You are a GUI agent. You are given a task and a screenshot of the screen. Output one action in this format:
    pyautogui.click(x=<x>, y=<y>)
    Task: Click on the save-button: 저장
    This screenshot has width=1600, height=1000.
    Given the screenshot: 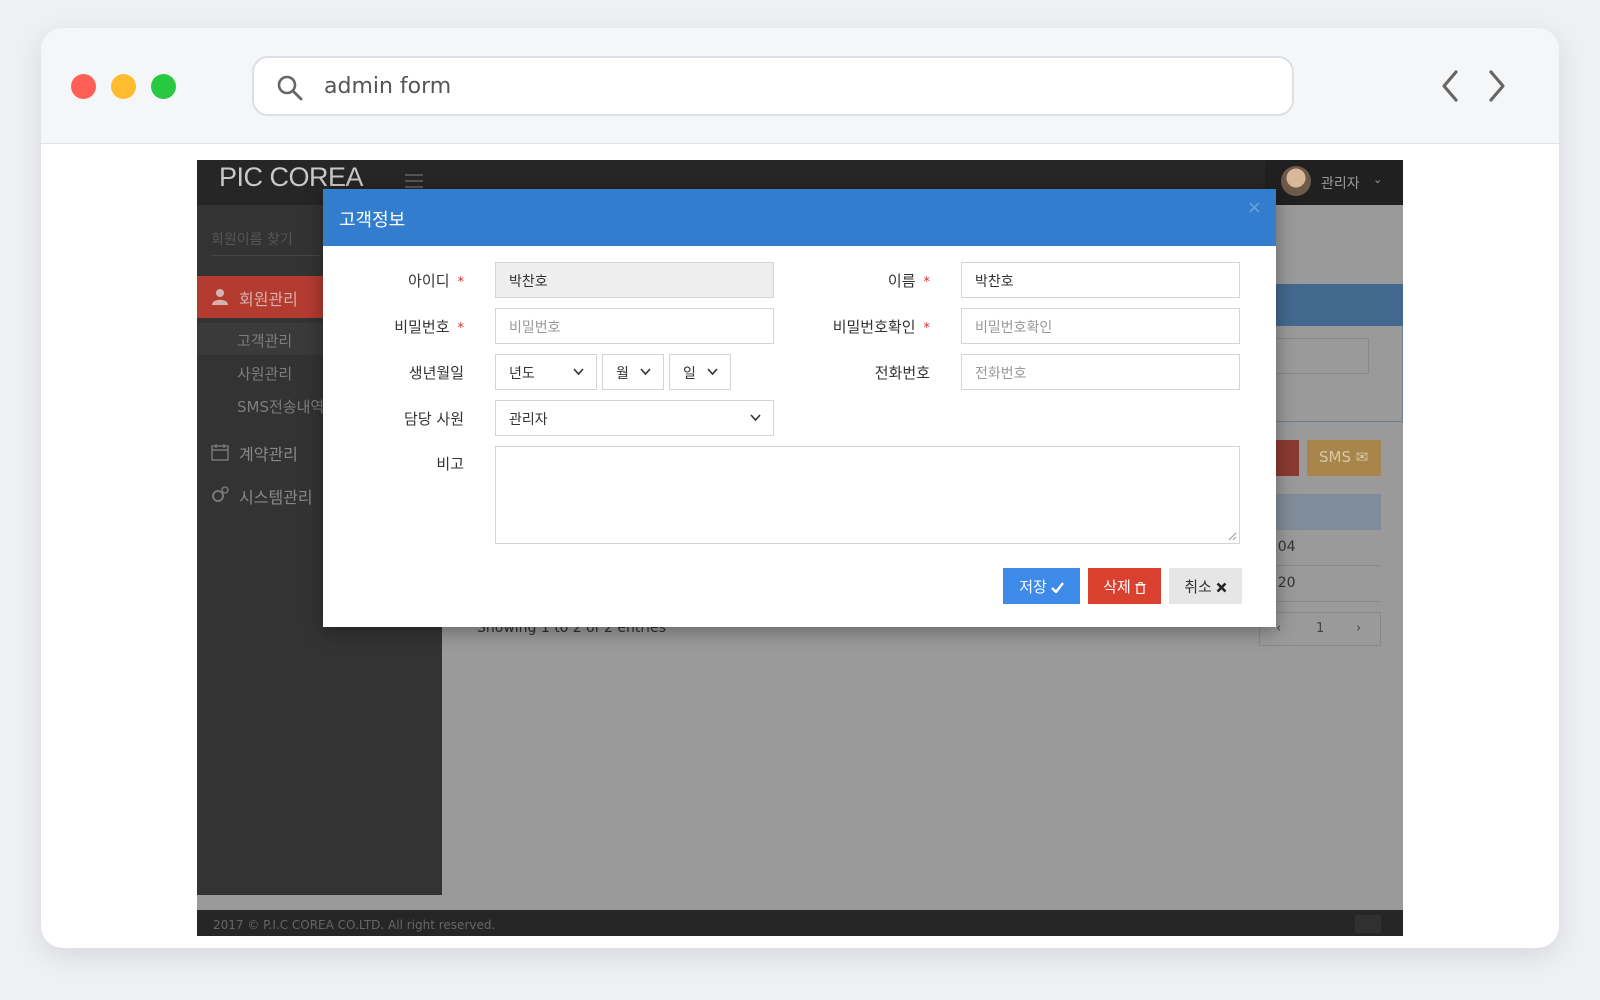 What is the action you would take?
    pyautogui.click(x=1041, y=586)
    